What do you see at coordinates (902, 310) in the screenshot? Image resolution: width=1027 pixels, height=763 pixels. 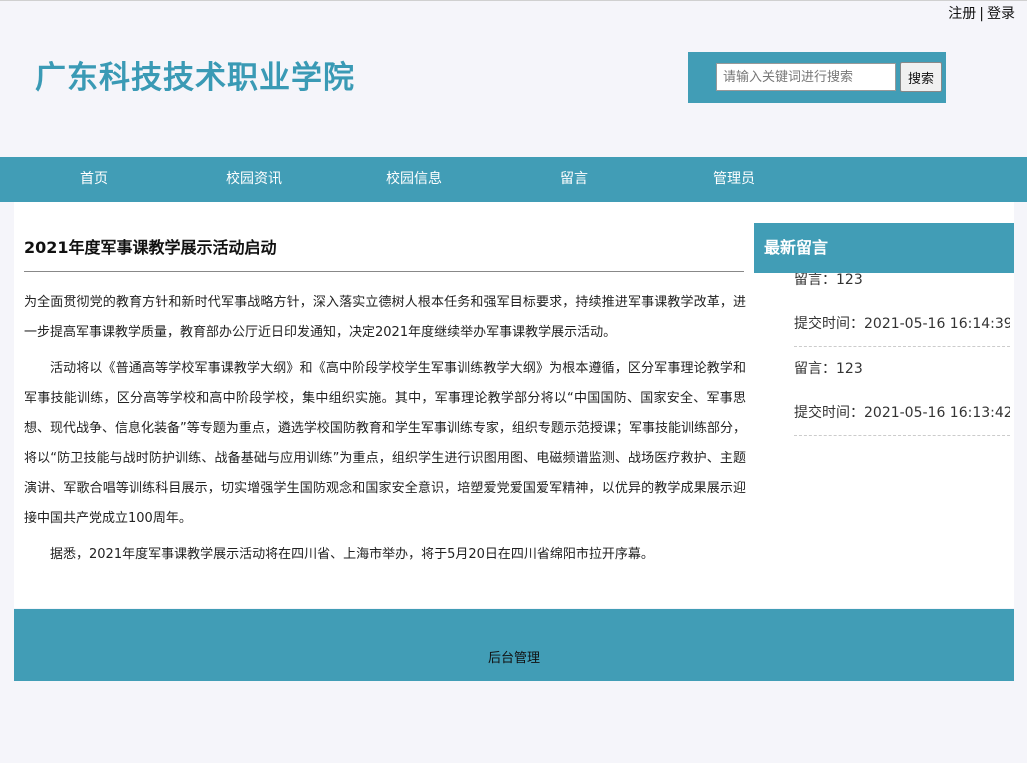 I see `message-item: 留言：123 提交时间：2021-05-16 16:14:39` at bounding box center [902, 310].